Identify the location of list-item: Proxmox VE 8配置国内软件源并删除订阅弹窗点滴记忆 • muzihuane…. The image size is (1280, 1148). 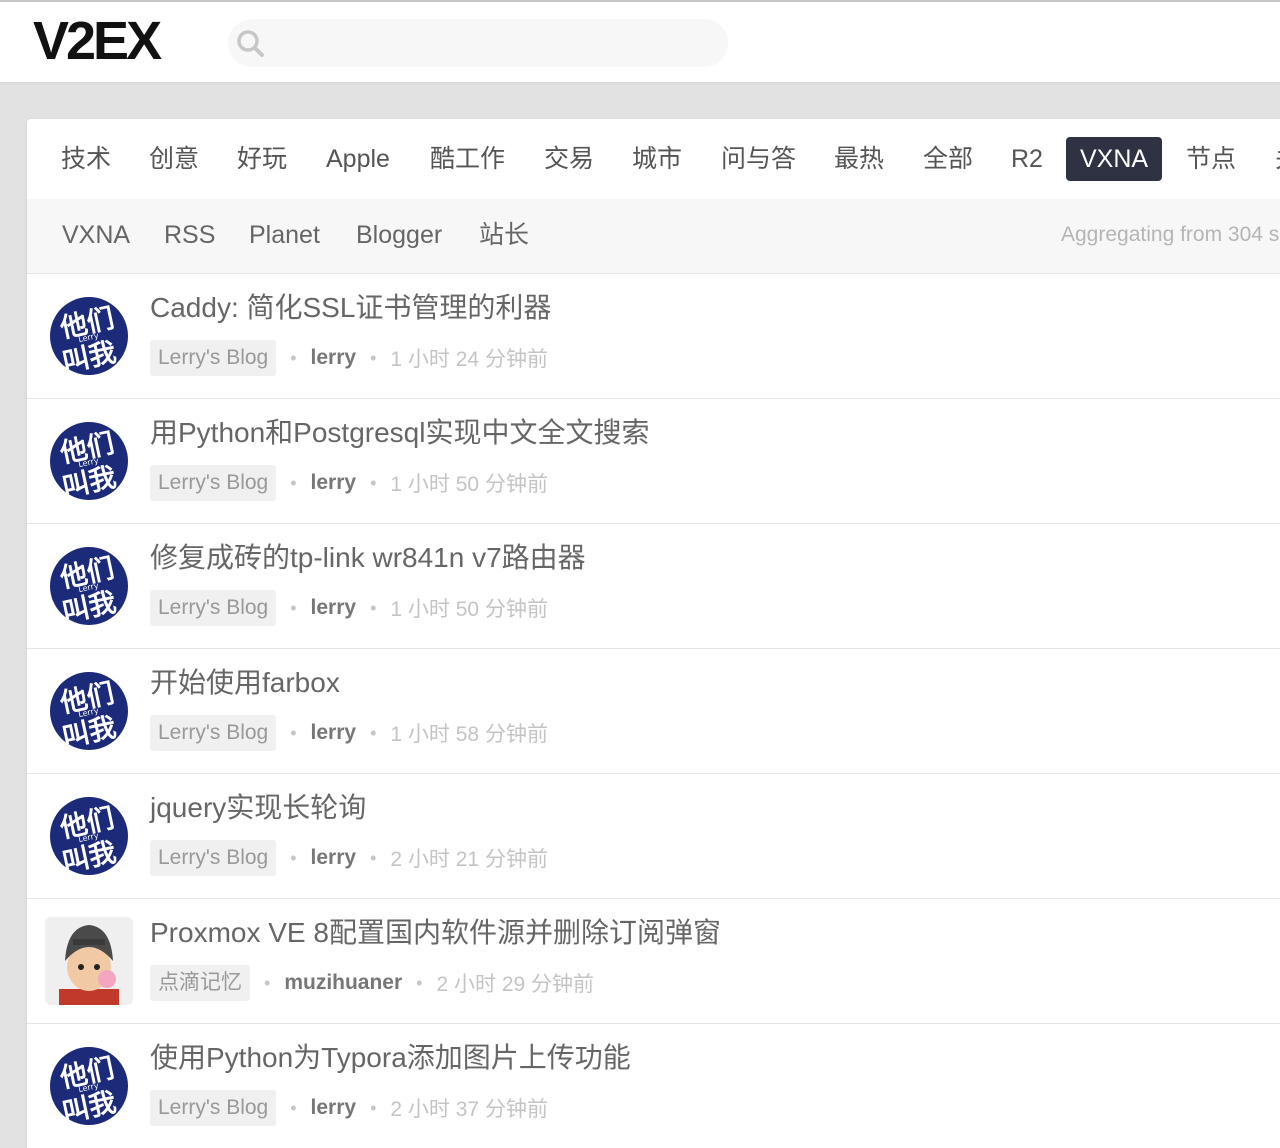
(653, 961).